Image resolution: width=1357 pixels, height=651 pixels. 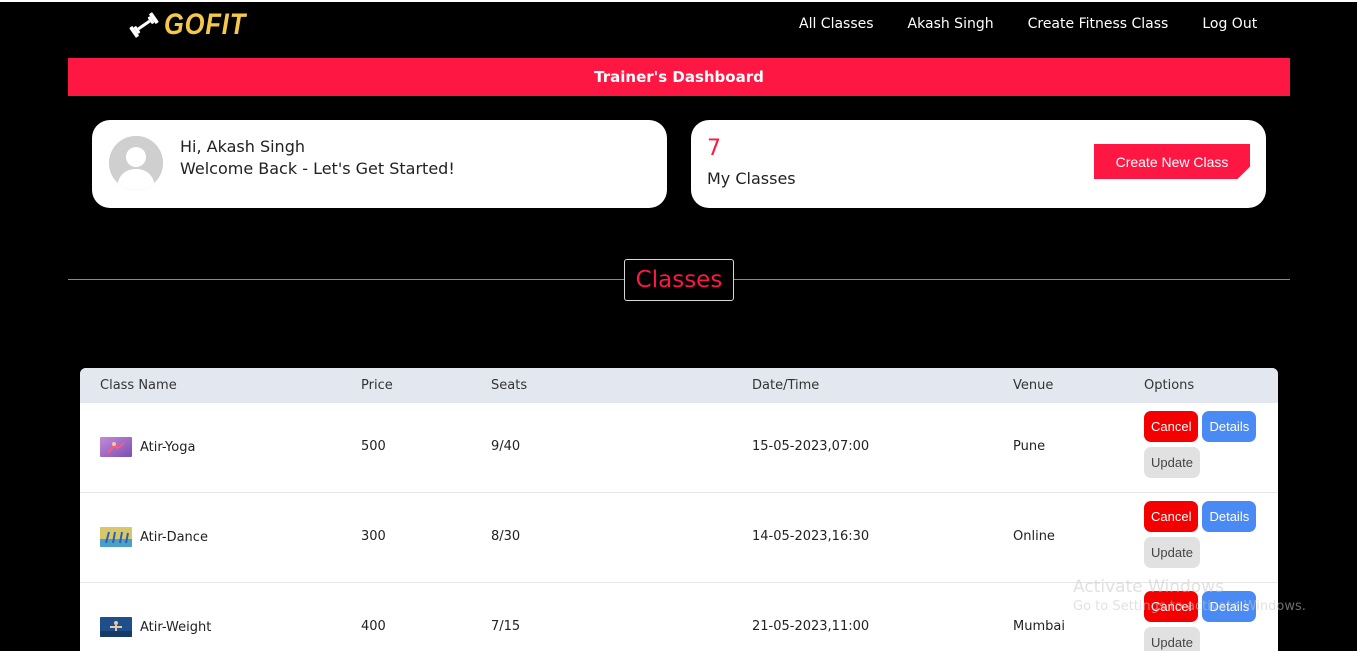 I want to click on section-title: Classes, so click(x=679, y=280).